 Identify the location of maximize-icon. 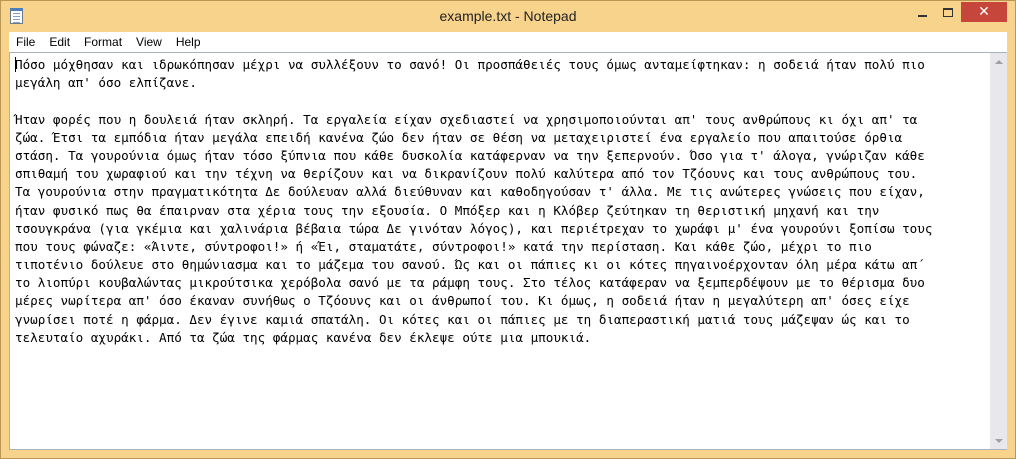
(948, 12).